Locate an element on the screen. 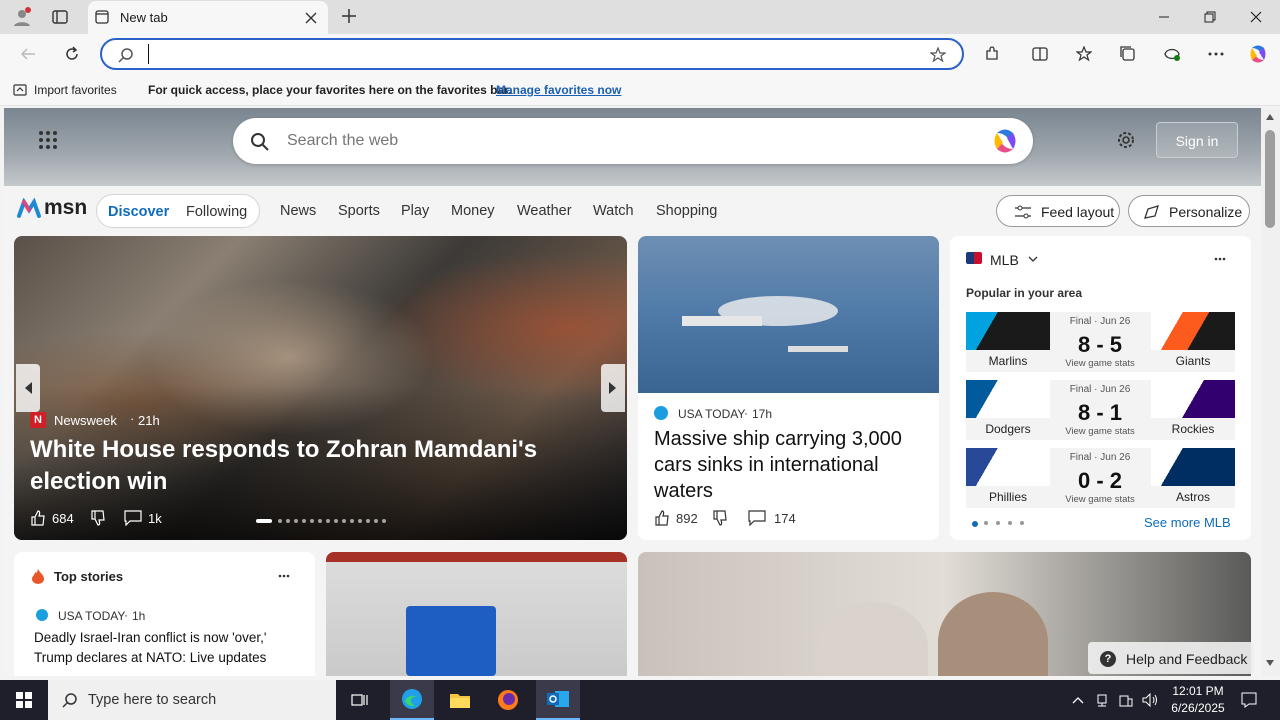 This screenshot has width=1280, height=720. carousel-next-icon is located at coordinates (613, 388).